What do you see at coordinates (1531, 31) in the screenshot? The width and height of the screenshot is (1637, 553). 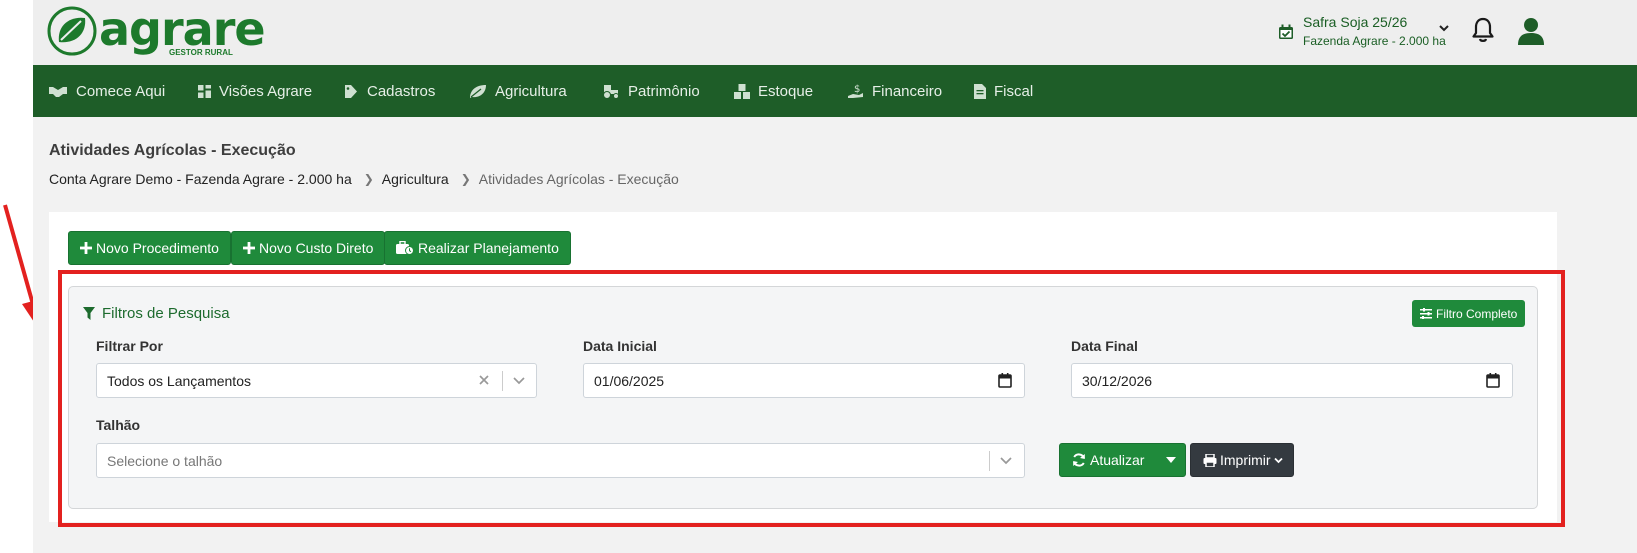 I see `user-avatar-icon` at bounding box center [1531, 31].